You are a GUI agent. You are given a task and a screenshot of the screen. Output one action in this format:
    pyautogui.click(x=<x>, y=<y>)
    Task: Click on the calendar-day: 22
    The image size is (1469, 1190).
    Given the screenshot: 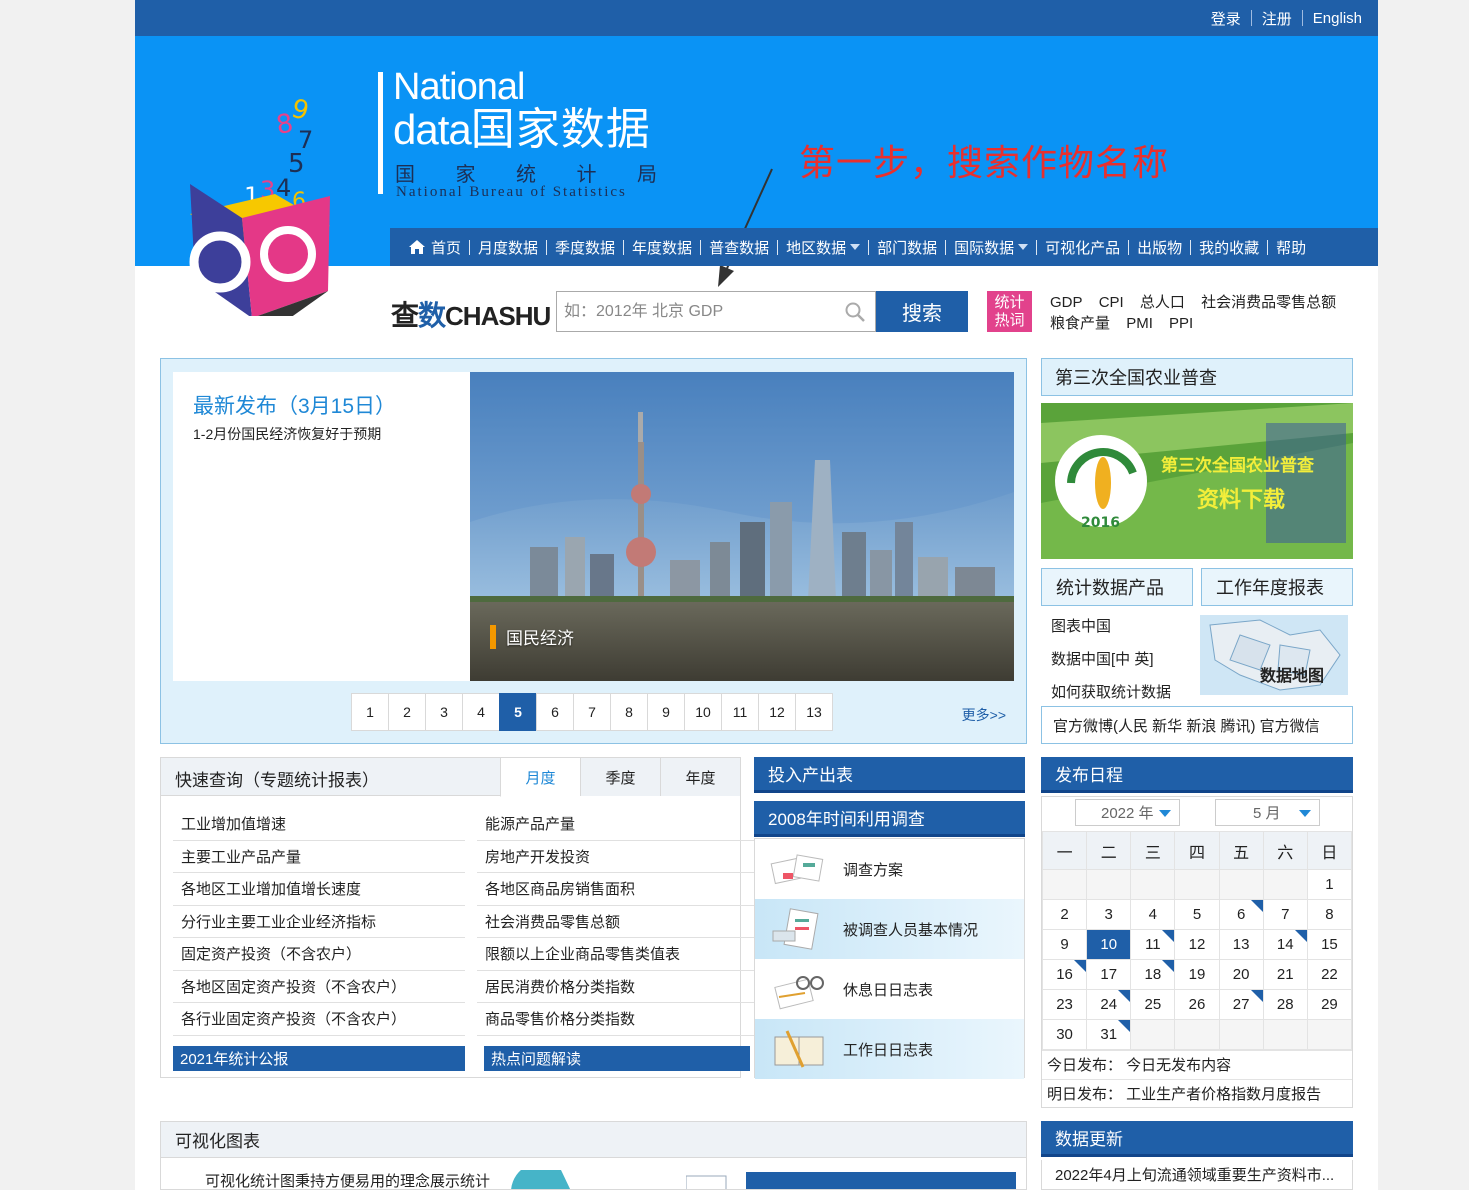 What is the action you would take?
    pyautogui.click(x=1329, y=974)
    